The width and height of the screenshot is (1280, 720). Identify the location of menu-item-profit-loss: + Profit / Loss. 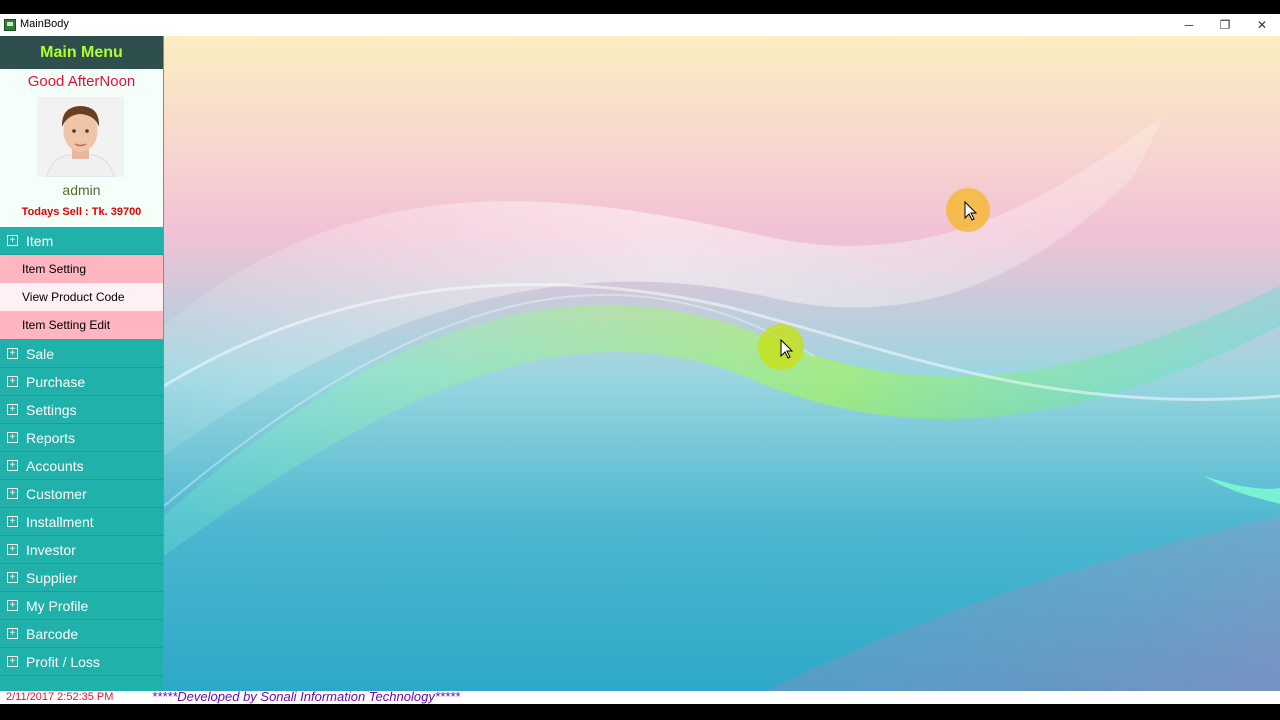
(81, 662).